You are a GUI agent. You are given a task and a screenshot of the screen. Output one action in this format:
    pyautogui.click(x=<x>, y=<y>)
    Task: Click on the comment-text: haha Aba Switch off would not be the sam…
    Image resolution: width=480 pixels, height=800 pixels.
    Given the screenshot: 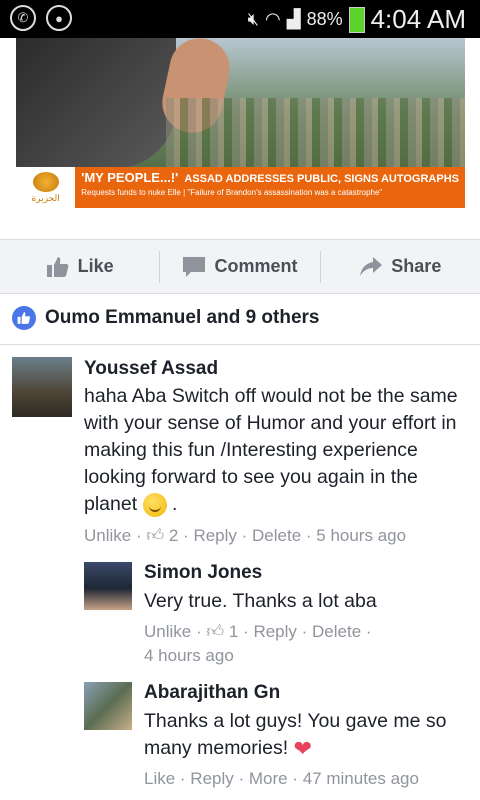 What is the action you would take?
    pyautogui.click(x=271, y=450)
    